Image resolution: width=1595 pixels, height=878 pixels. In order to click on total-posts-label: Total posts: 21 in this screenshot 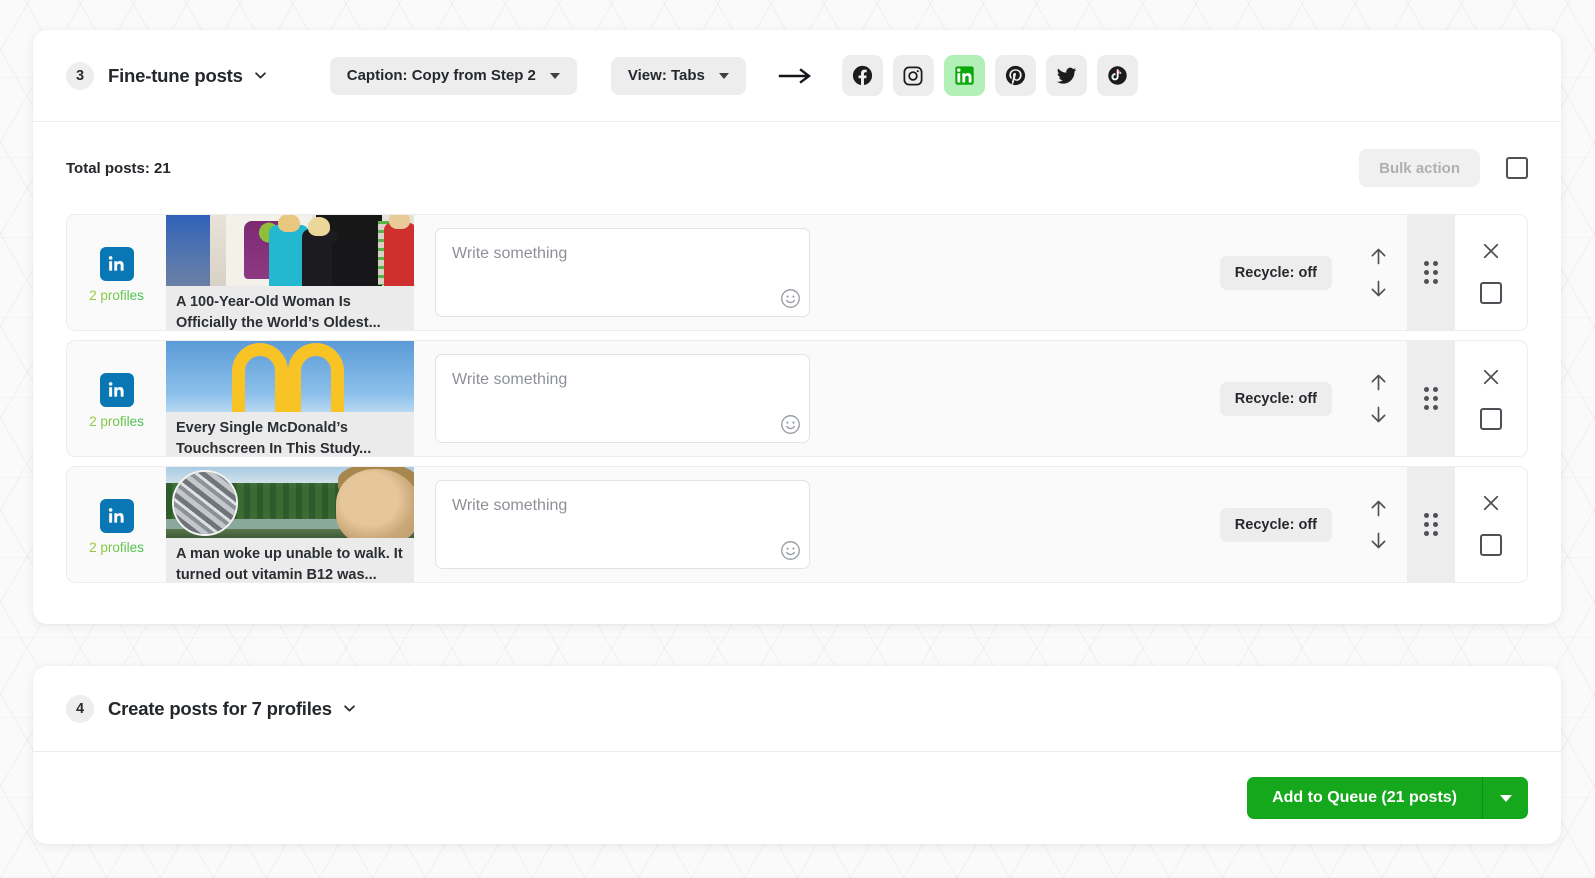, I will do `click(118, 168)`.